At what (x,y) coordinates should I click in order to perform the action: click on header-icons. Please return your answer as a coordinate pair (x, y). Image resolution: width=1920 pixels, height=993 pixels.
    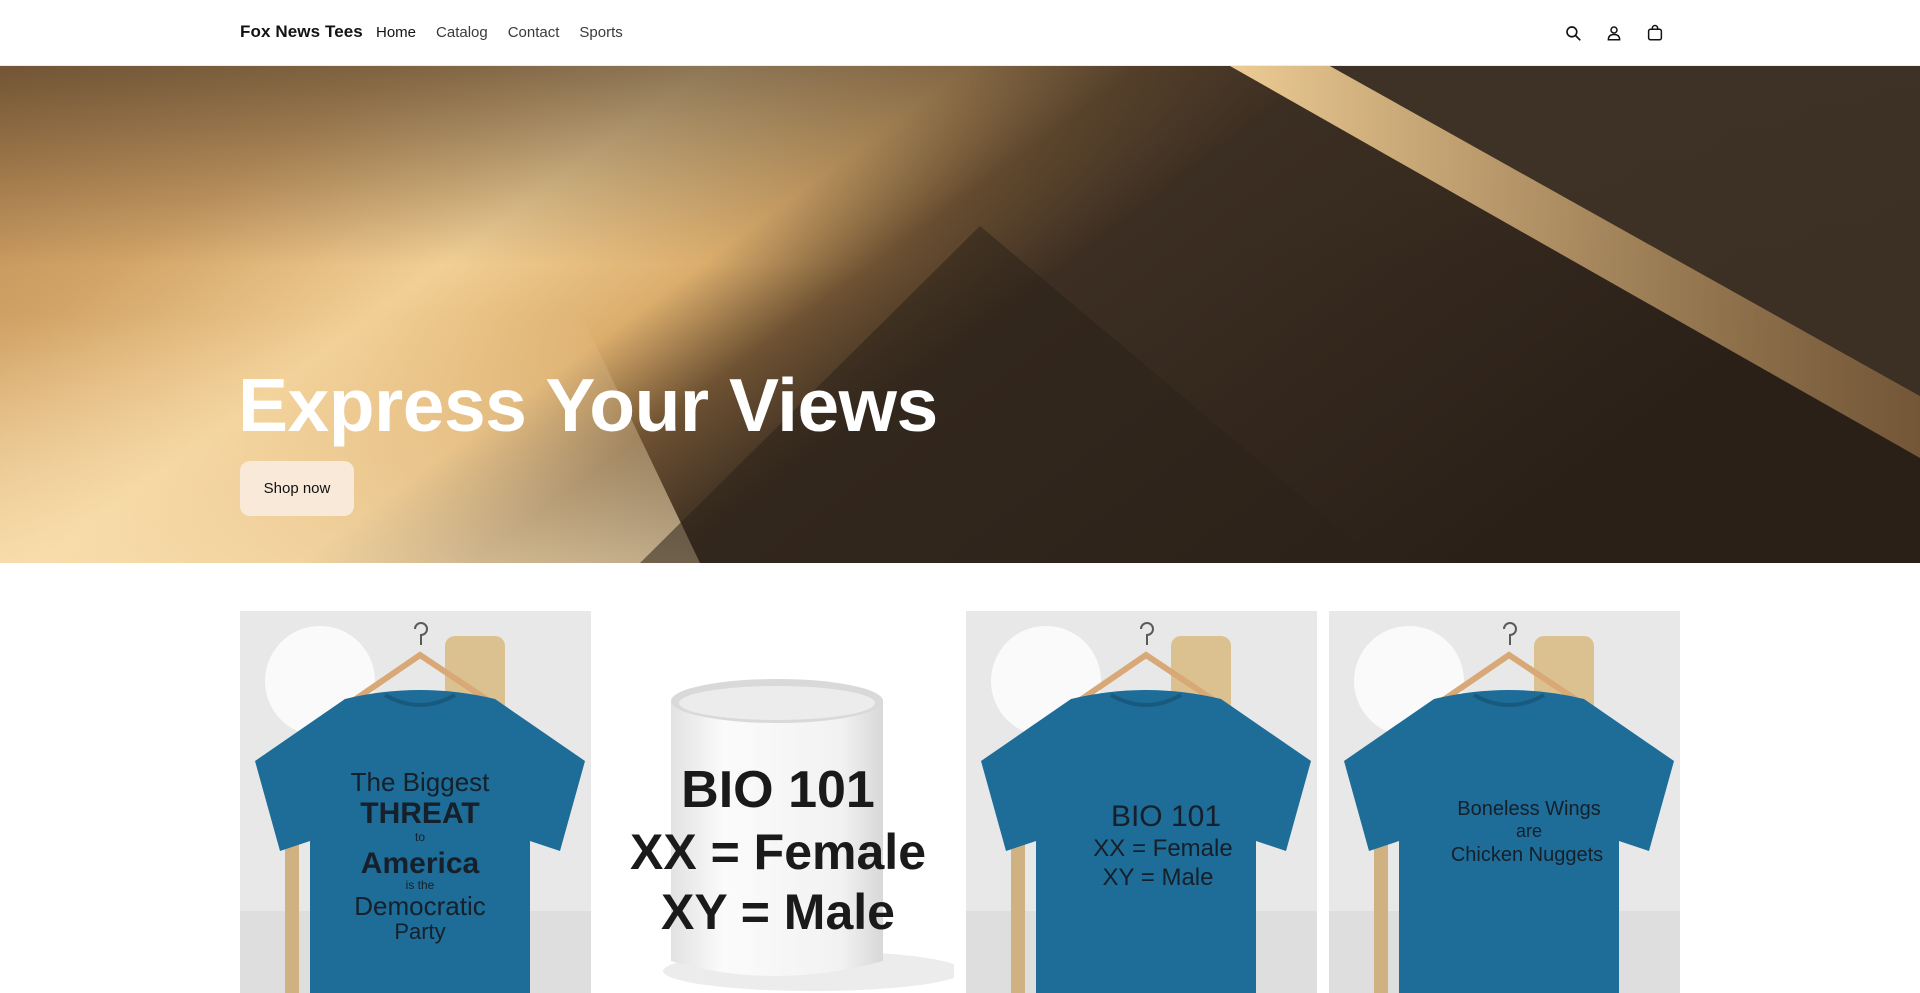
    Looking at the image, I should click on (1623, 33).